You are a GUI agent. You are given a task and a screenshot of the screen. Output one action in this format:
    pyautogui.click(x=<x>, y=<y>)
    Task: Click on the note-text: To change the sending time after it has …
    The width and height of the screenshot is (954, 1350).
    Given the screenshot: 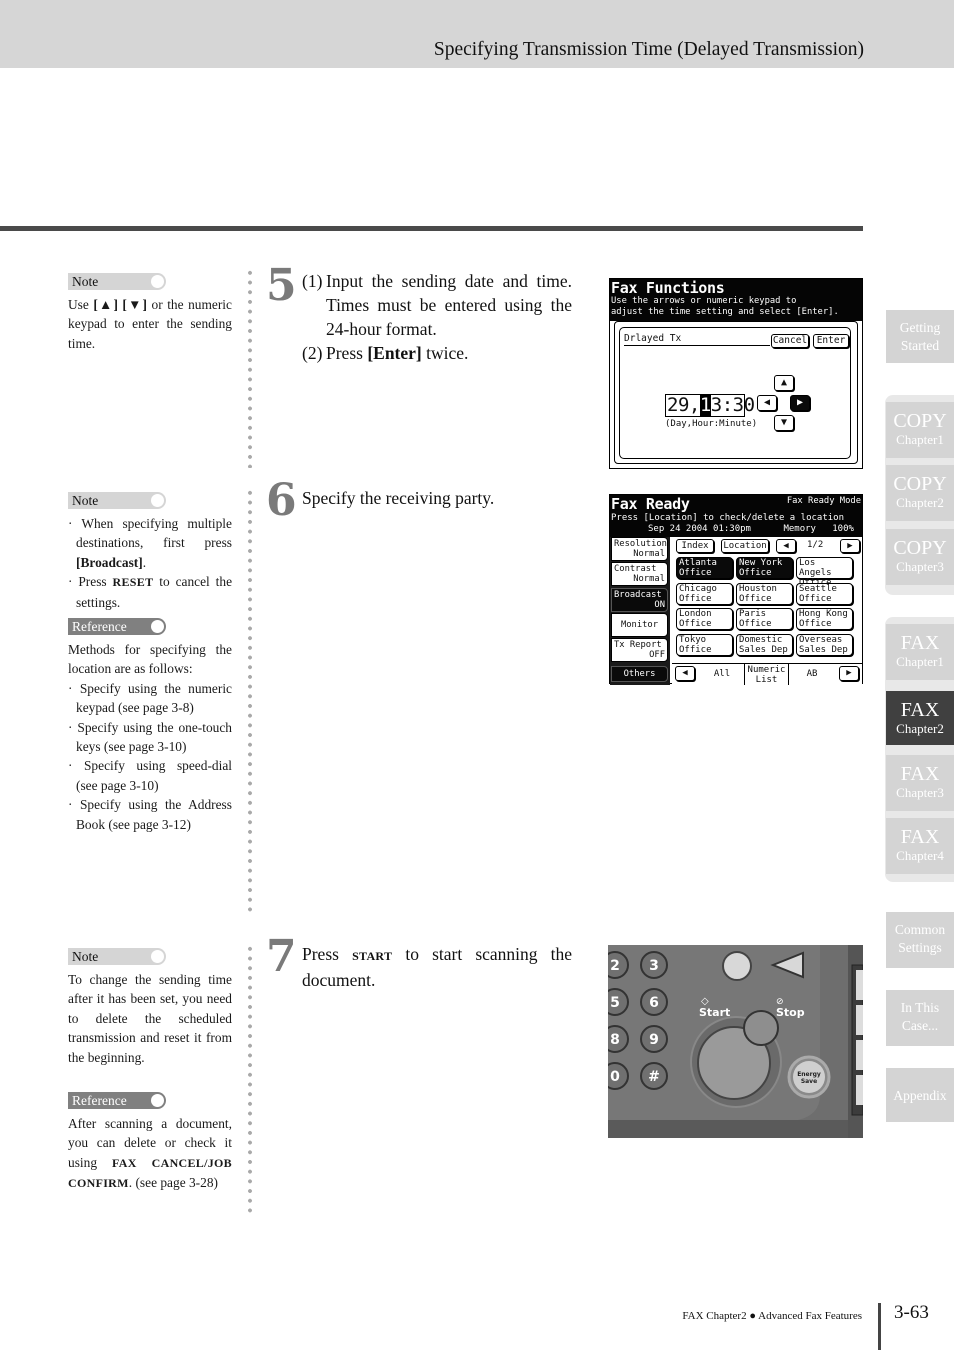 What is the action you would take?
    pyautogui.click(x=150, y=1018)
    